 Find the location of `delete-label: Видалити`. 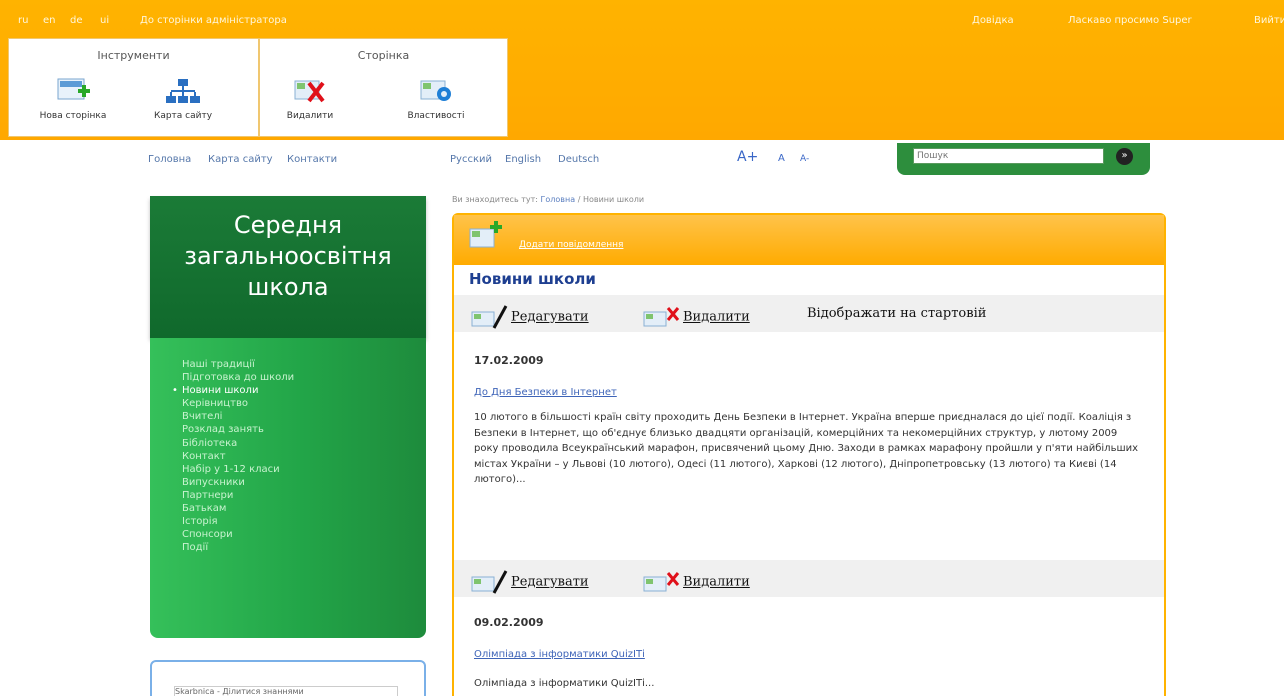

delete-label: Видалити is located at coordinates (716, 317).